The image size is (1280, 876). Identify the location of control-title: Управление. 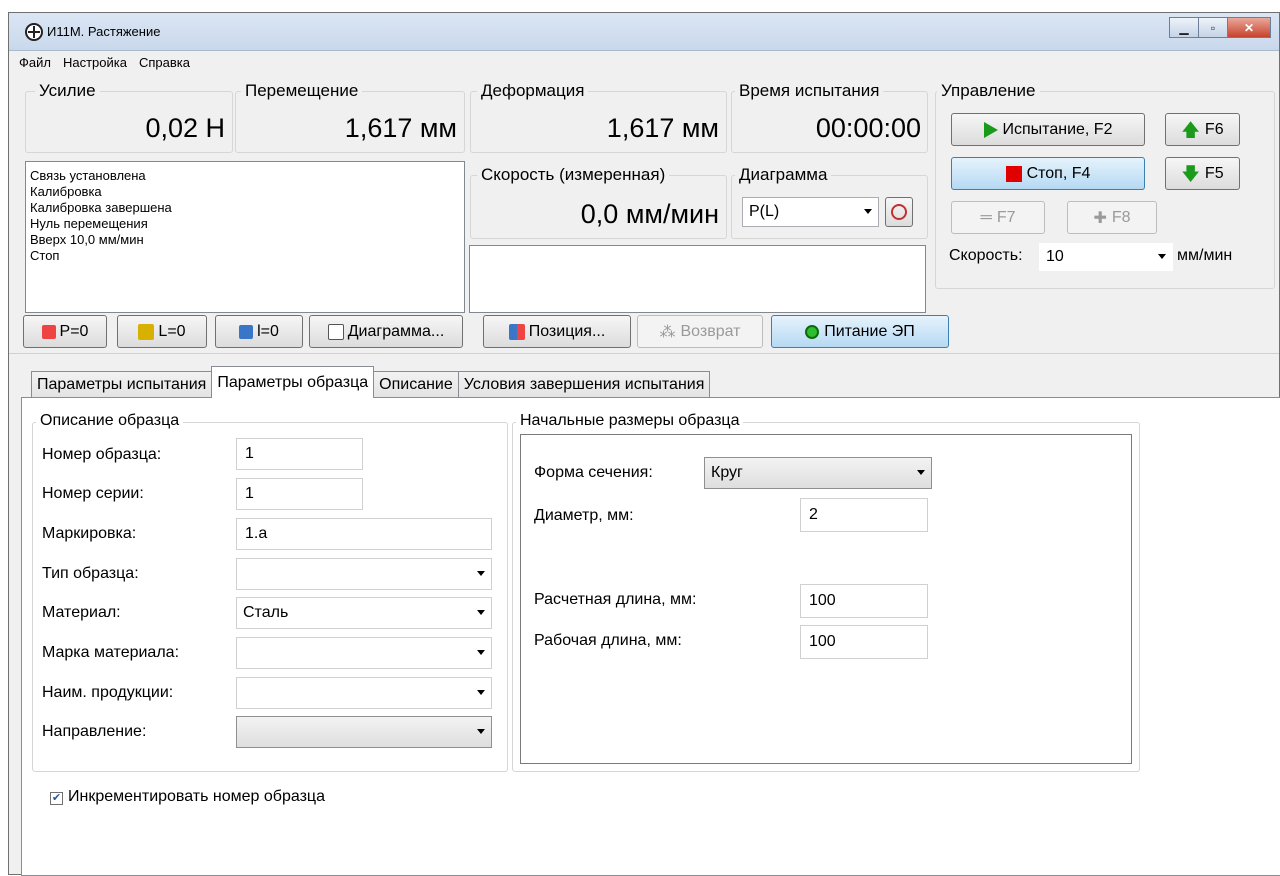
(988, 91).